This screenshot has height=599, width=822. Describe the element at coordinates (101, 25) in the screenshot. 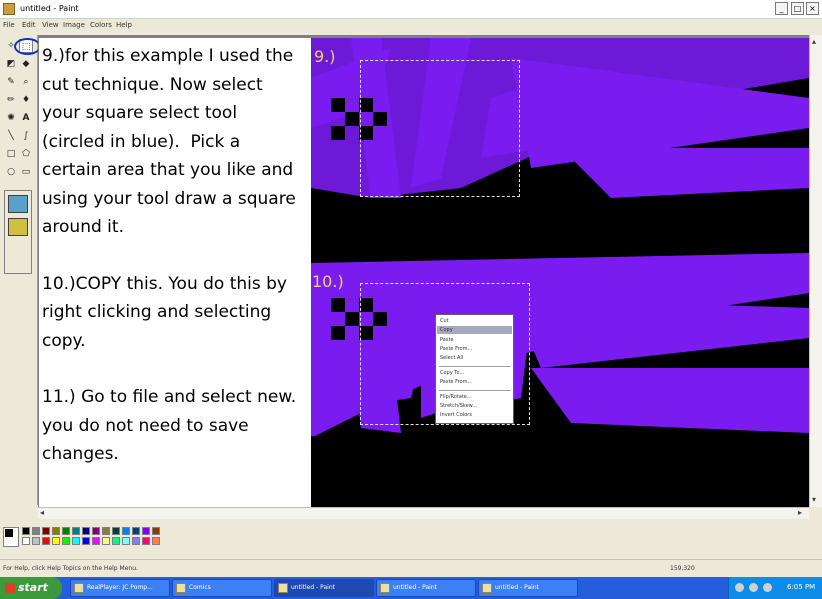

I see `menu-colors: Colors` at that location.